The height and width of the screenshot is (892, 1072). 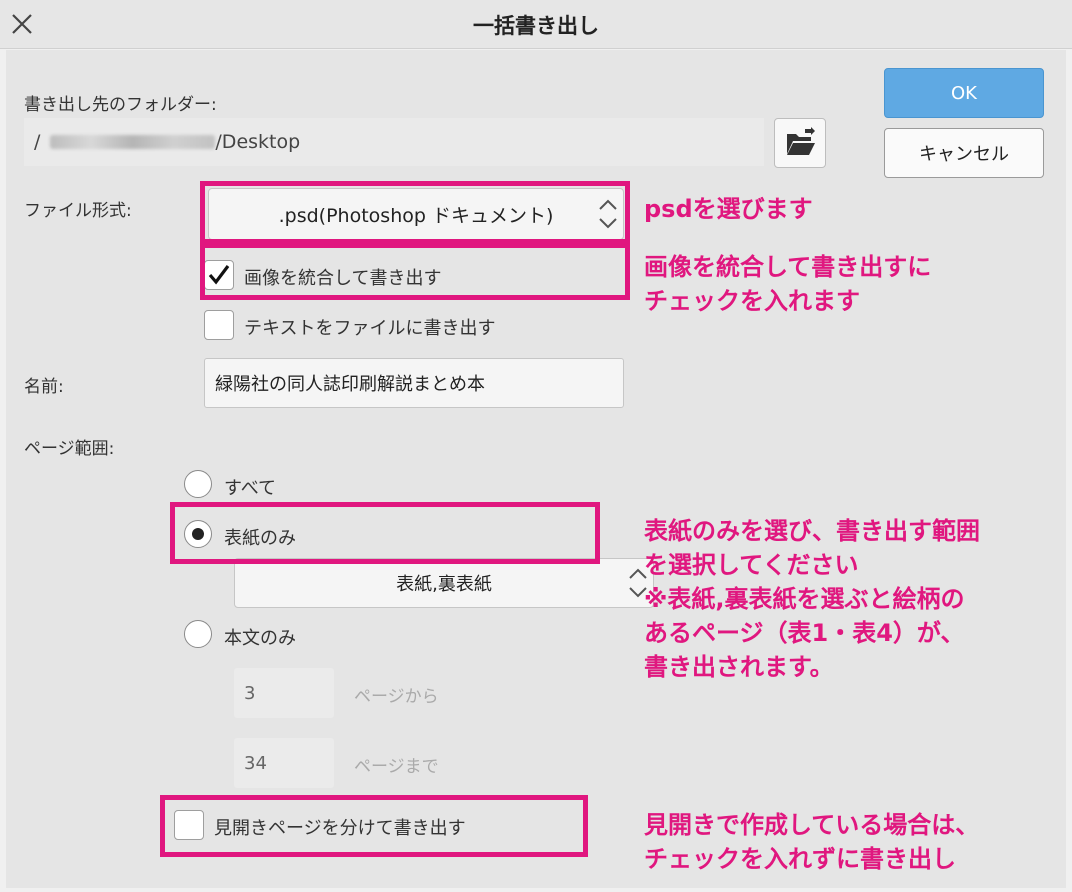 What do you see at coordinates (964, 93) in the screenshot?
I see `ok-button: OK` at bounding box center [964, 93].